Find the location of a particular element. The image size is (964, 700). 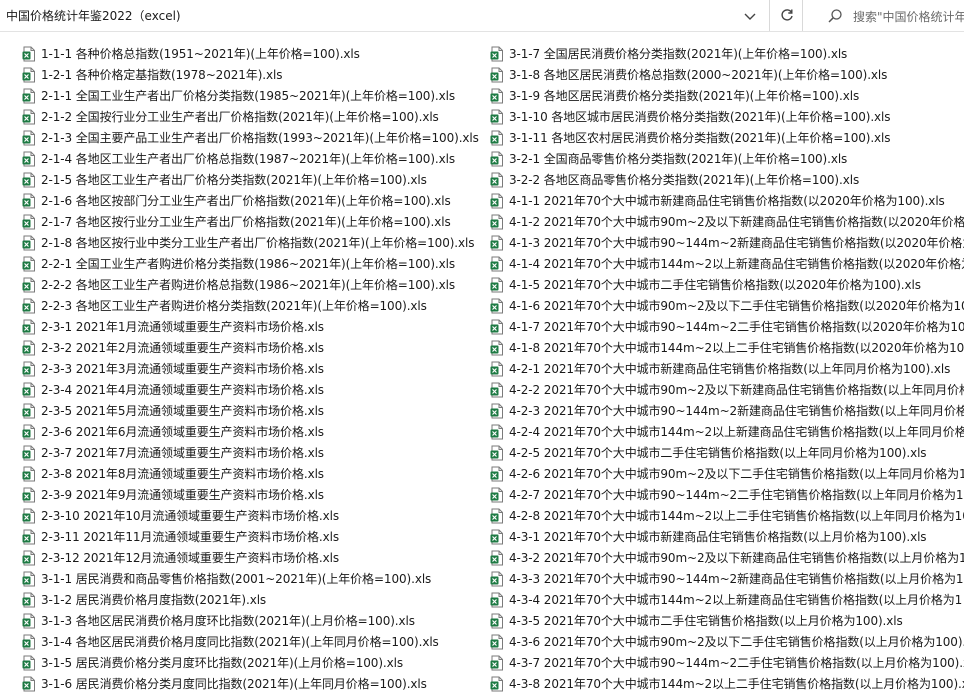

search-input: 搜索"中国价格统计年鉴 is located at coordinates (908, 16).